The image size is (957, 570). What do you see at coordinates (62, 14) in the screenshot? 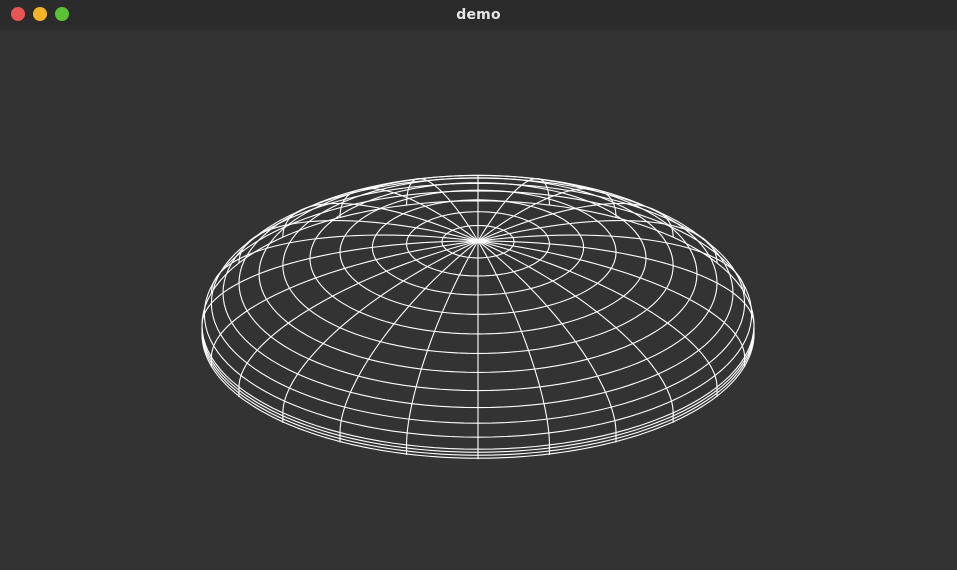
I see `maximize-button` at bounding box center [62, 14].